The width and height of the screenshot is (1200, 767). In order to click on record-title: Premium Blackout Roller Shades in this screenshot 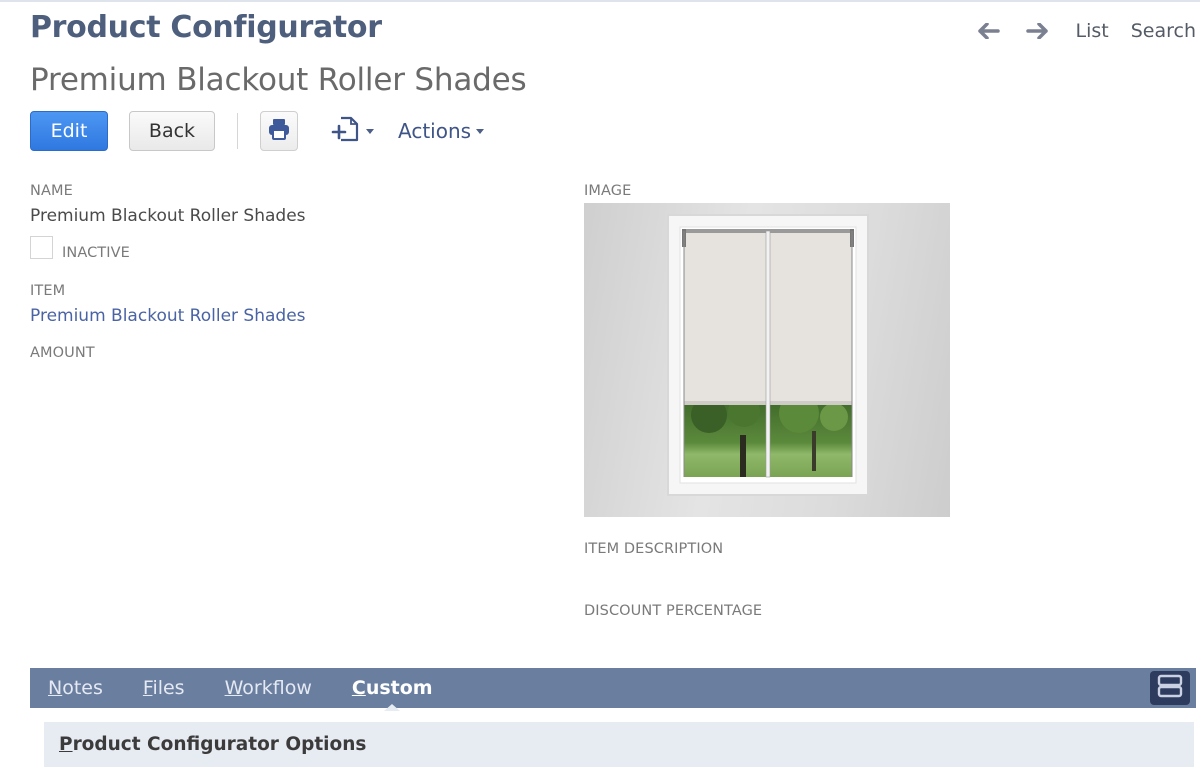, I will do `click(278, 80)`.